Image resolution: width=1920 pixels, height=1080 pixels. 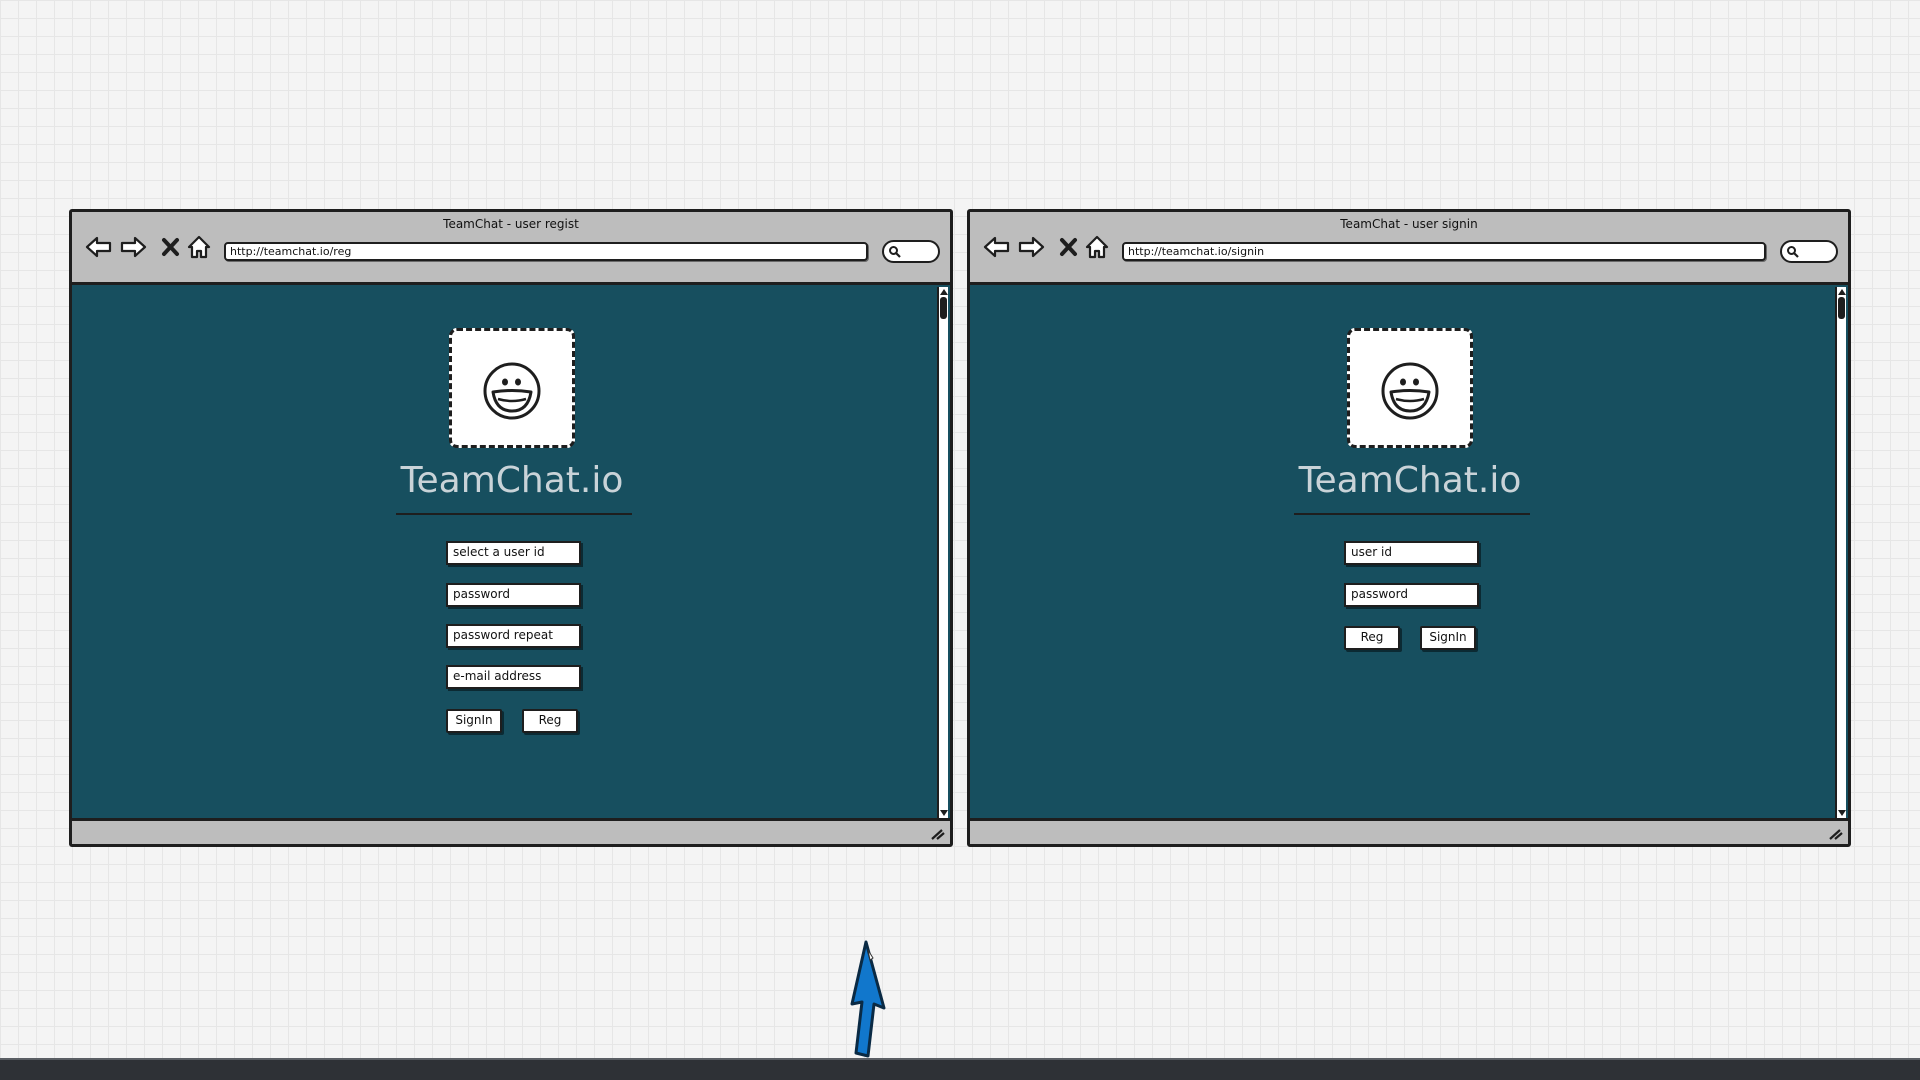 I want to click on email-field: e-mail address, so click(x=513, y=677).